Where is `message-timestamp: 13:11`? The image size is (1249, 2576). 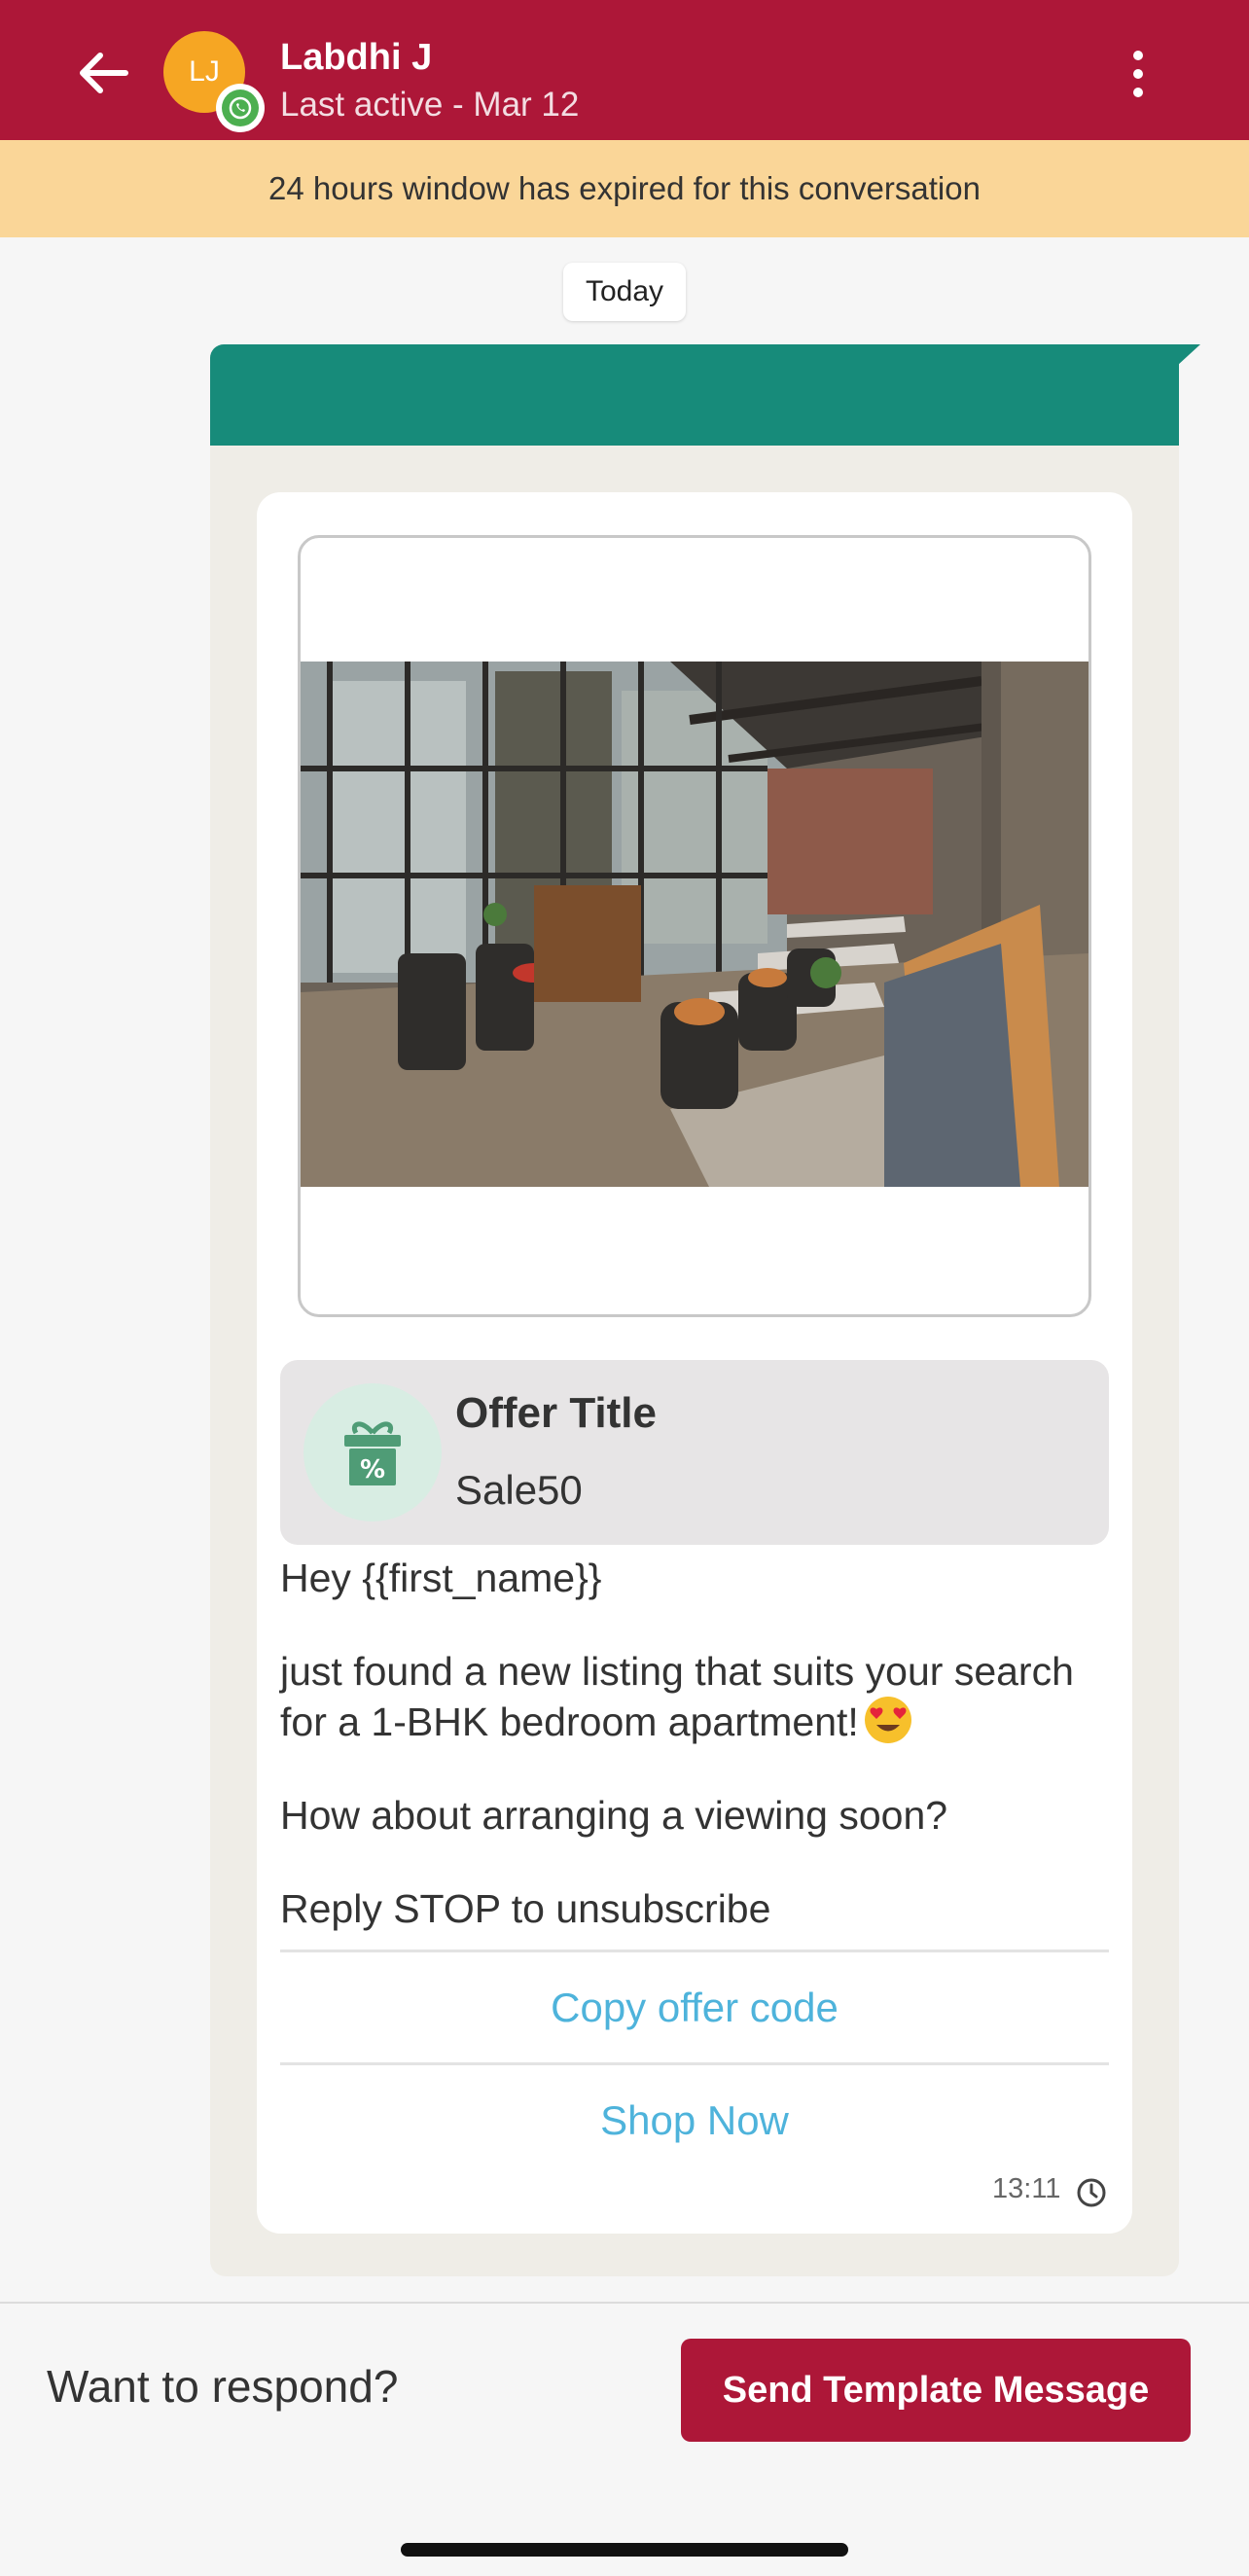 message-timestamp: 13:11 is located at coordinates (1026, 2188).